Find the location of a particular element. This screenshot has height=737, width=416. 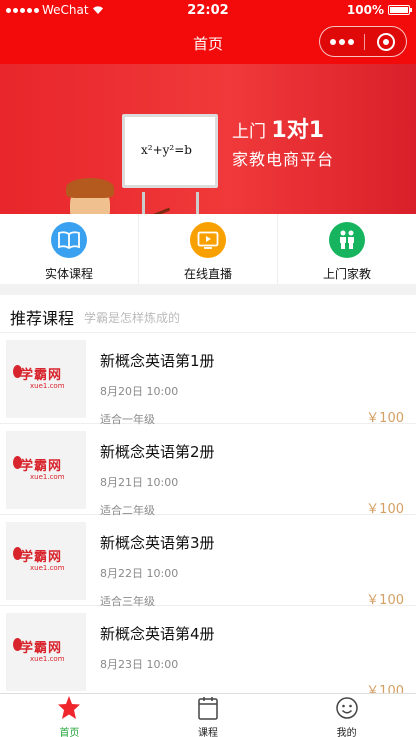

recommended-section-header: 推荐课程 学霸是怎样炼成的 is located at coordinates (208, 314).